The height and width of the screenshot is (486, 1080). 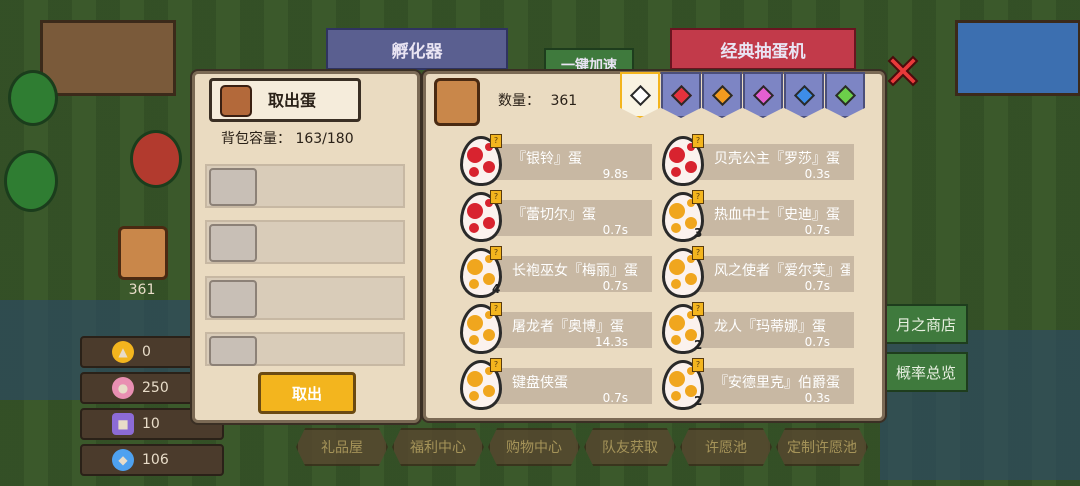 What do you see at coordinates (236, 101) in the screenshot?
I see `backpack-icon` at bounding box center [236, 101].